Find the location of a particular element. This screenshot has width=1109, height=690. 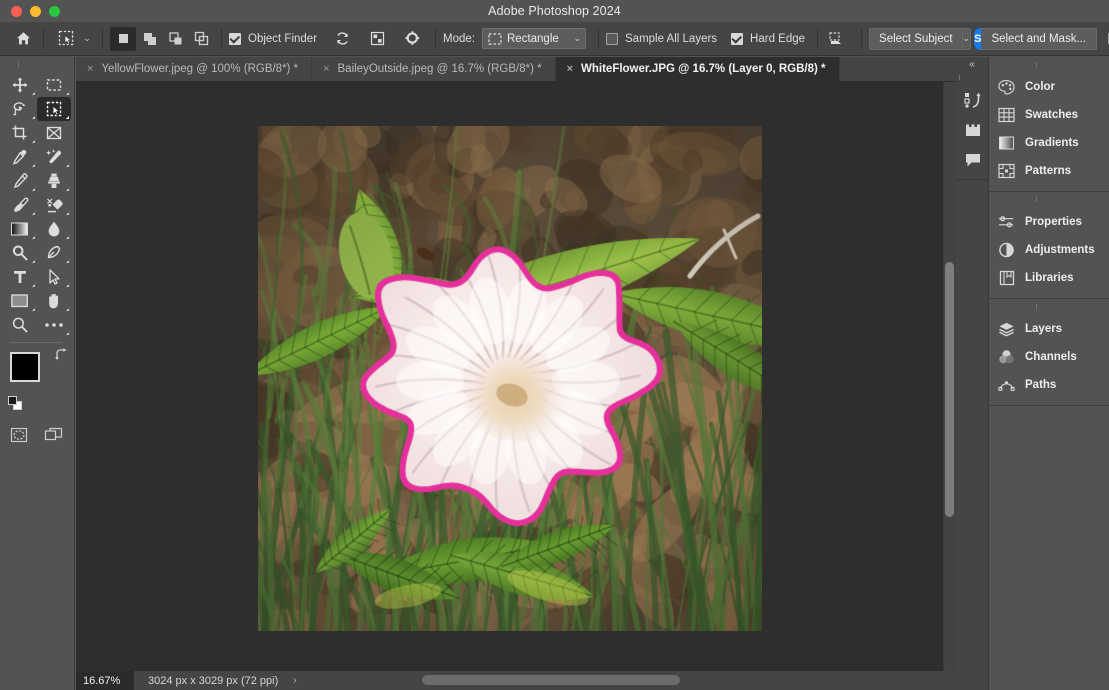

sample-all-layers-checkbox is located at coordinates (612, 38).